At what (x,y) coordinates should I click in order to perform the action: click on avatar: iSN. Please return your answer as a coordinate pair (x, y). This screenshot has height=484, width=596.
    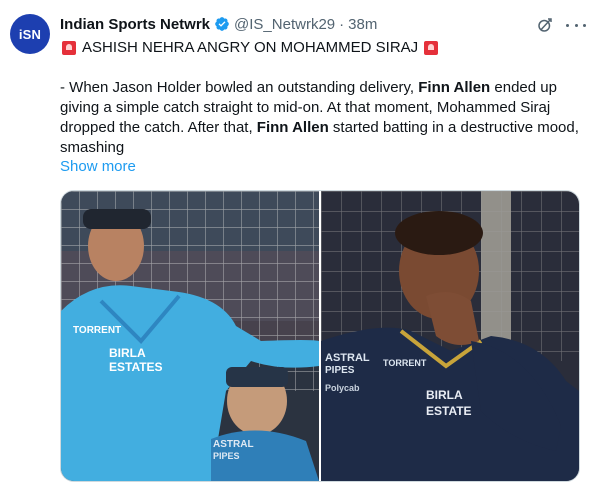
    Looking at the image, I should click on (30, 34).